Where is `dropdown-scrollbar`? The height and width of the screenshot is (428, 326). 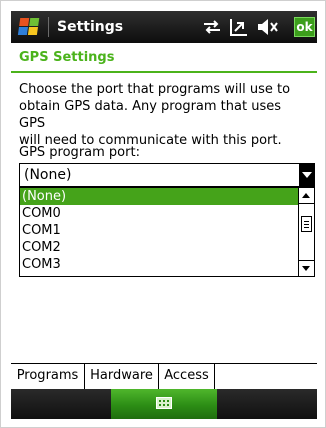 dropdown-scrollbar is located at coordinates (306, 232).